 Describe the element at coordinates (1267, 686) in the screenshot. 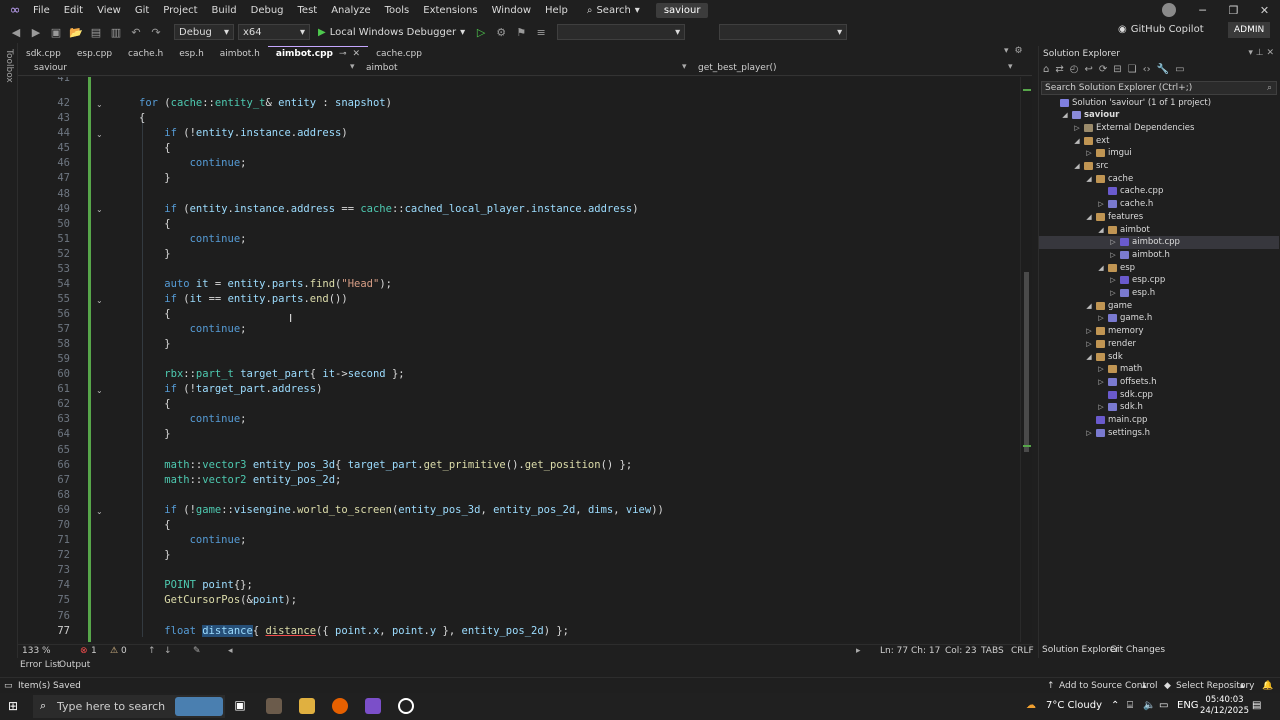

I see `notifications-icon: 🔔` at that location.